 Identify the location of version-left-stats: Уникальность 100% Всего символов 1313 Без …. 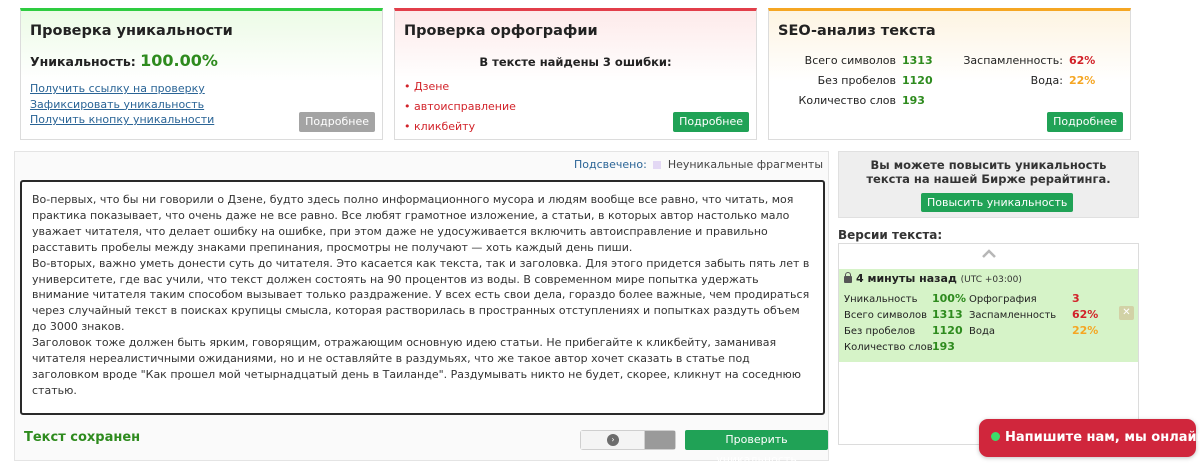
(905, 323).